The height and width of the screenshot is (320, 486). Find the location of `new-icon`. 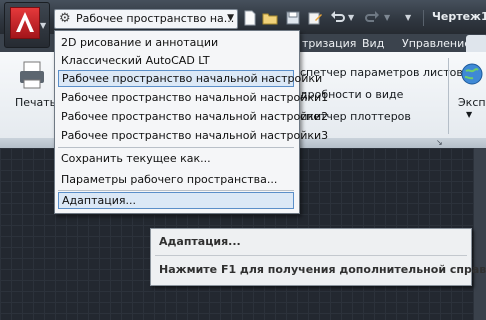

new-icon is located at coordinates (250, 18).